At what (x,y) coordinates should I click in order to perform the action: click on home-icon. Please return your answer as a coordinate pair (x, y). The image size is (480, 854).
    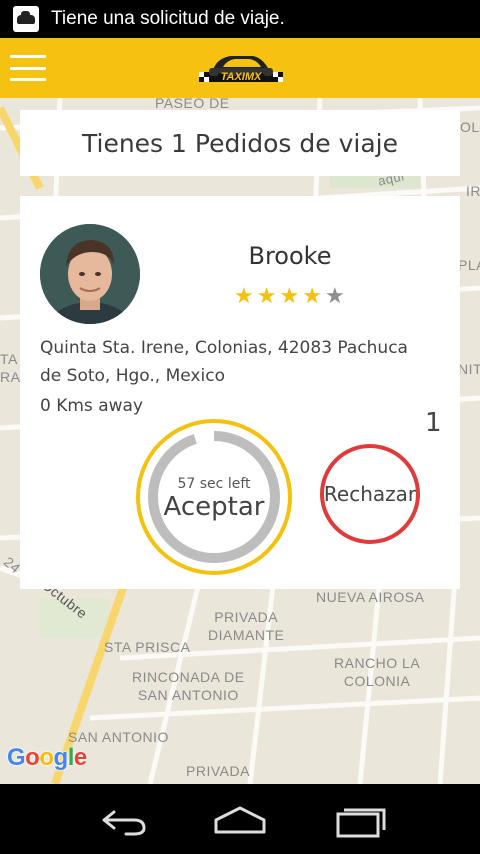
    Looking at the image, I should click on (240, 820).